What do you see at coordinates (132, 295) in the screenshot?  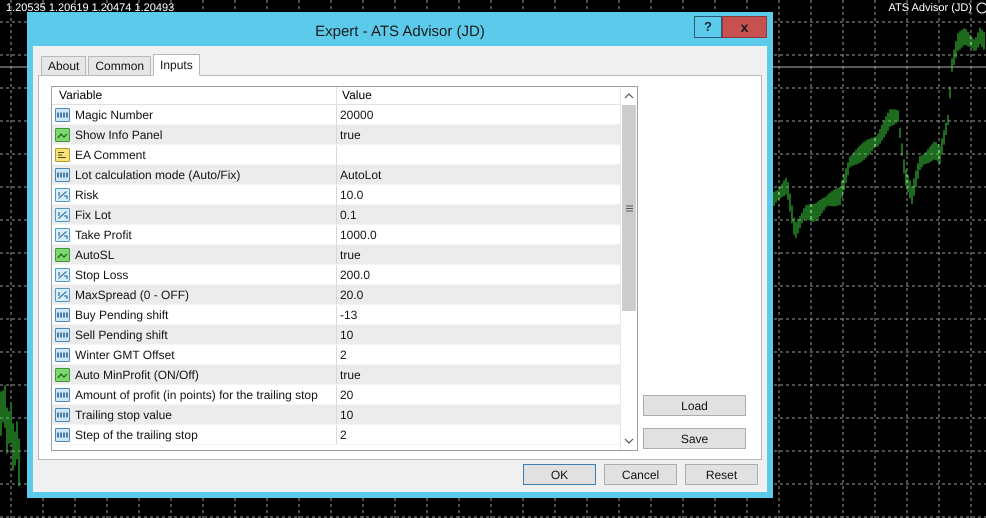 I see `variable-name: MaxSpread (0 - OFF)` at bounding box center [132, 295].